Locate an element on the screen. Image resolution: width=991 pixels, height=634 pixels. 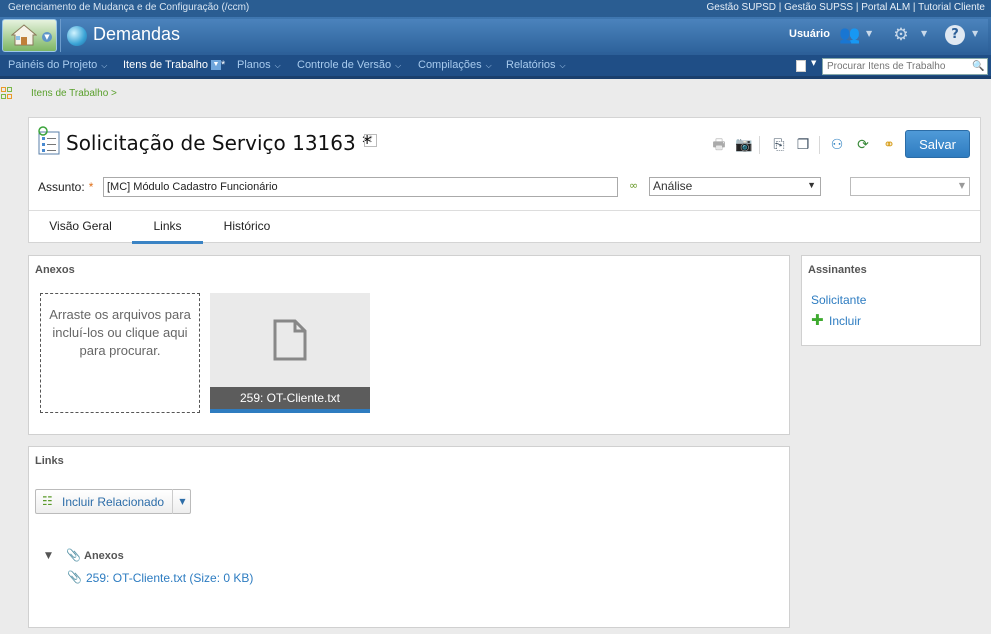
search-scope-icon is located at coordinates (801, 66).